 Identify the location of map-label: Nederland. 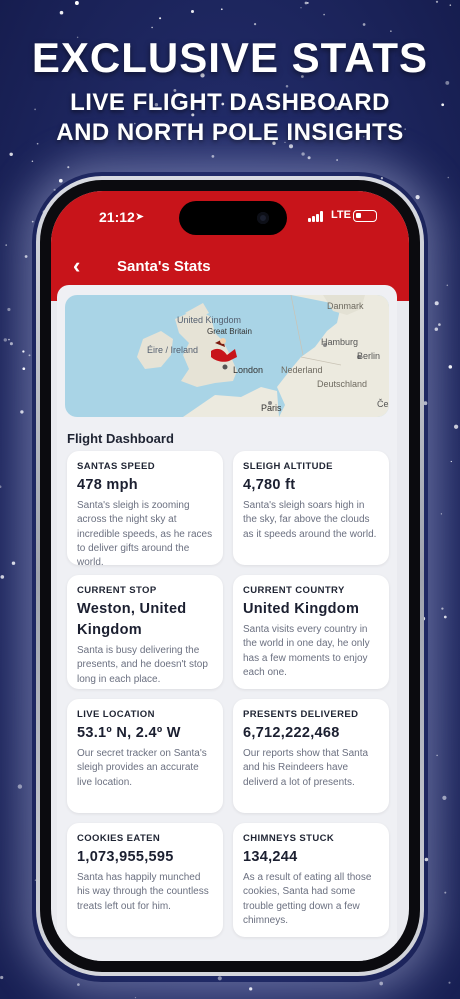
(302, 370).